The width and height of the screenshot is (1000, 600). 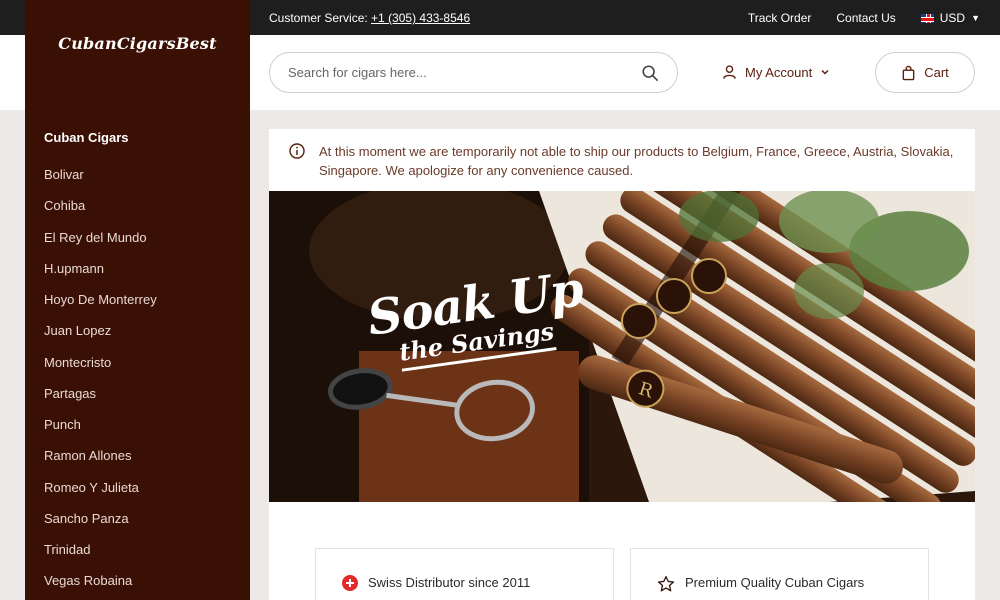 I want to click on top-links: Track Order Contact Us USD ▼, so click(x=864, y=18).